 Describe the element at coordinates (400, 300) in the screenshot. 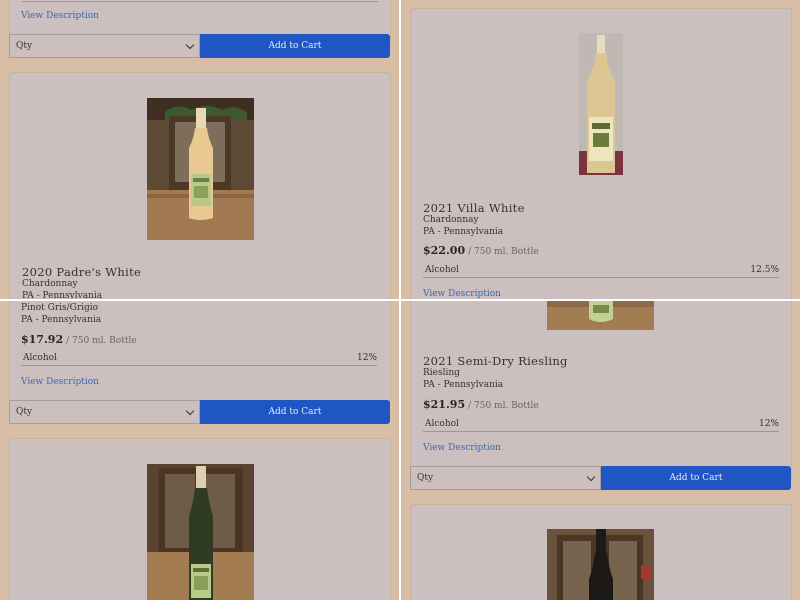

I see `quadrant-divider-horizontal` at that location.